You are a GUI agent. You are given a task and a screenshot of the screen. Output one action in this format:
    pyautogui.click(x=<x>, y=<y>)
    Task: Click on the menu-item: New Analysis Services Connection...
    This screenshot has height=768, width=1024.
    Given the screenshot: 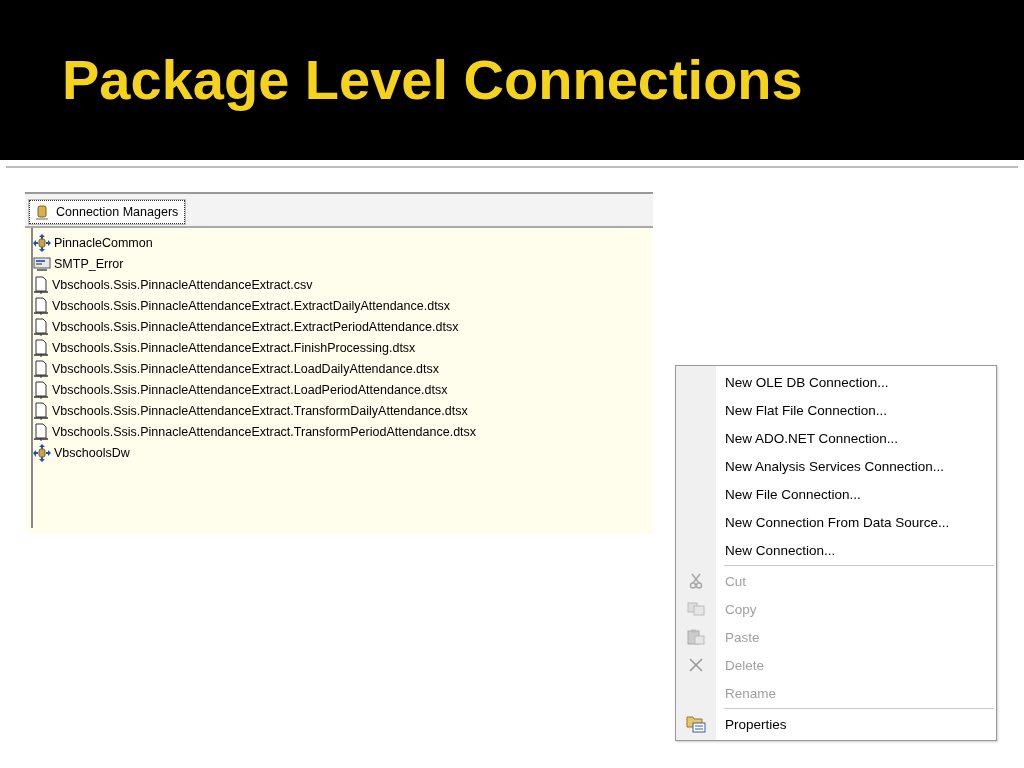 What is the action you would take?
    pyautogui.click(x=830, y=466)
    